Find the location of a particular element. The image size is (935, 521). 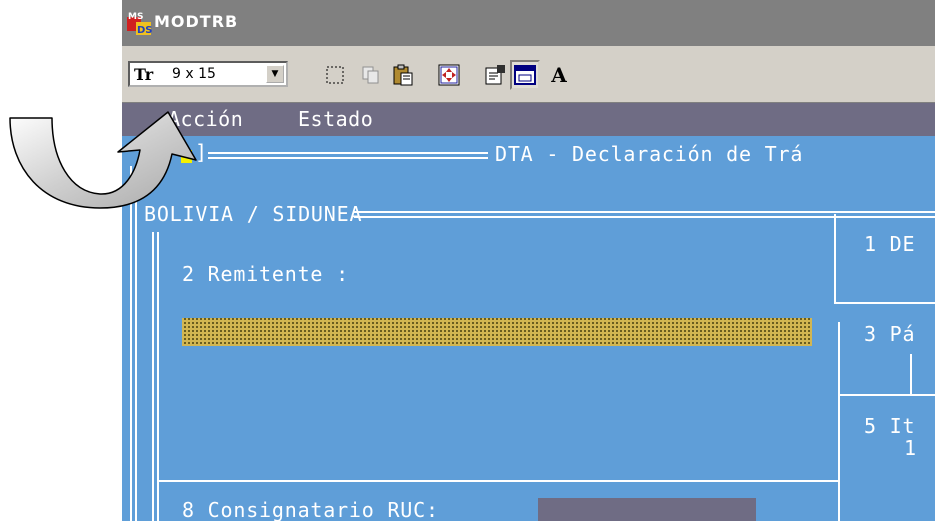

fullscreen-icon is located at coordinates (449, 75).